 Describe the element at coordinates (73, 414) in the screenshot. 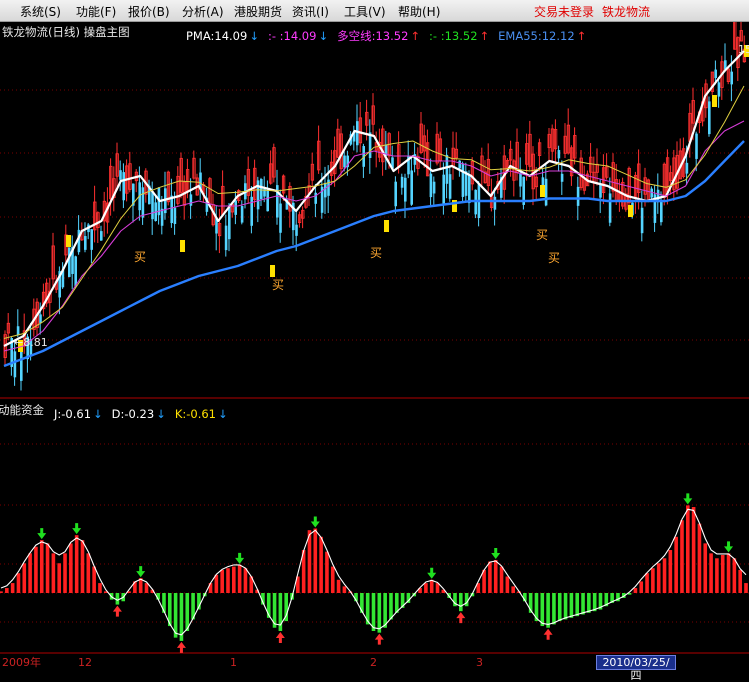

I see `sub-indicator-value: J:-0.61` at that location.